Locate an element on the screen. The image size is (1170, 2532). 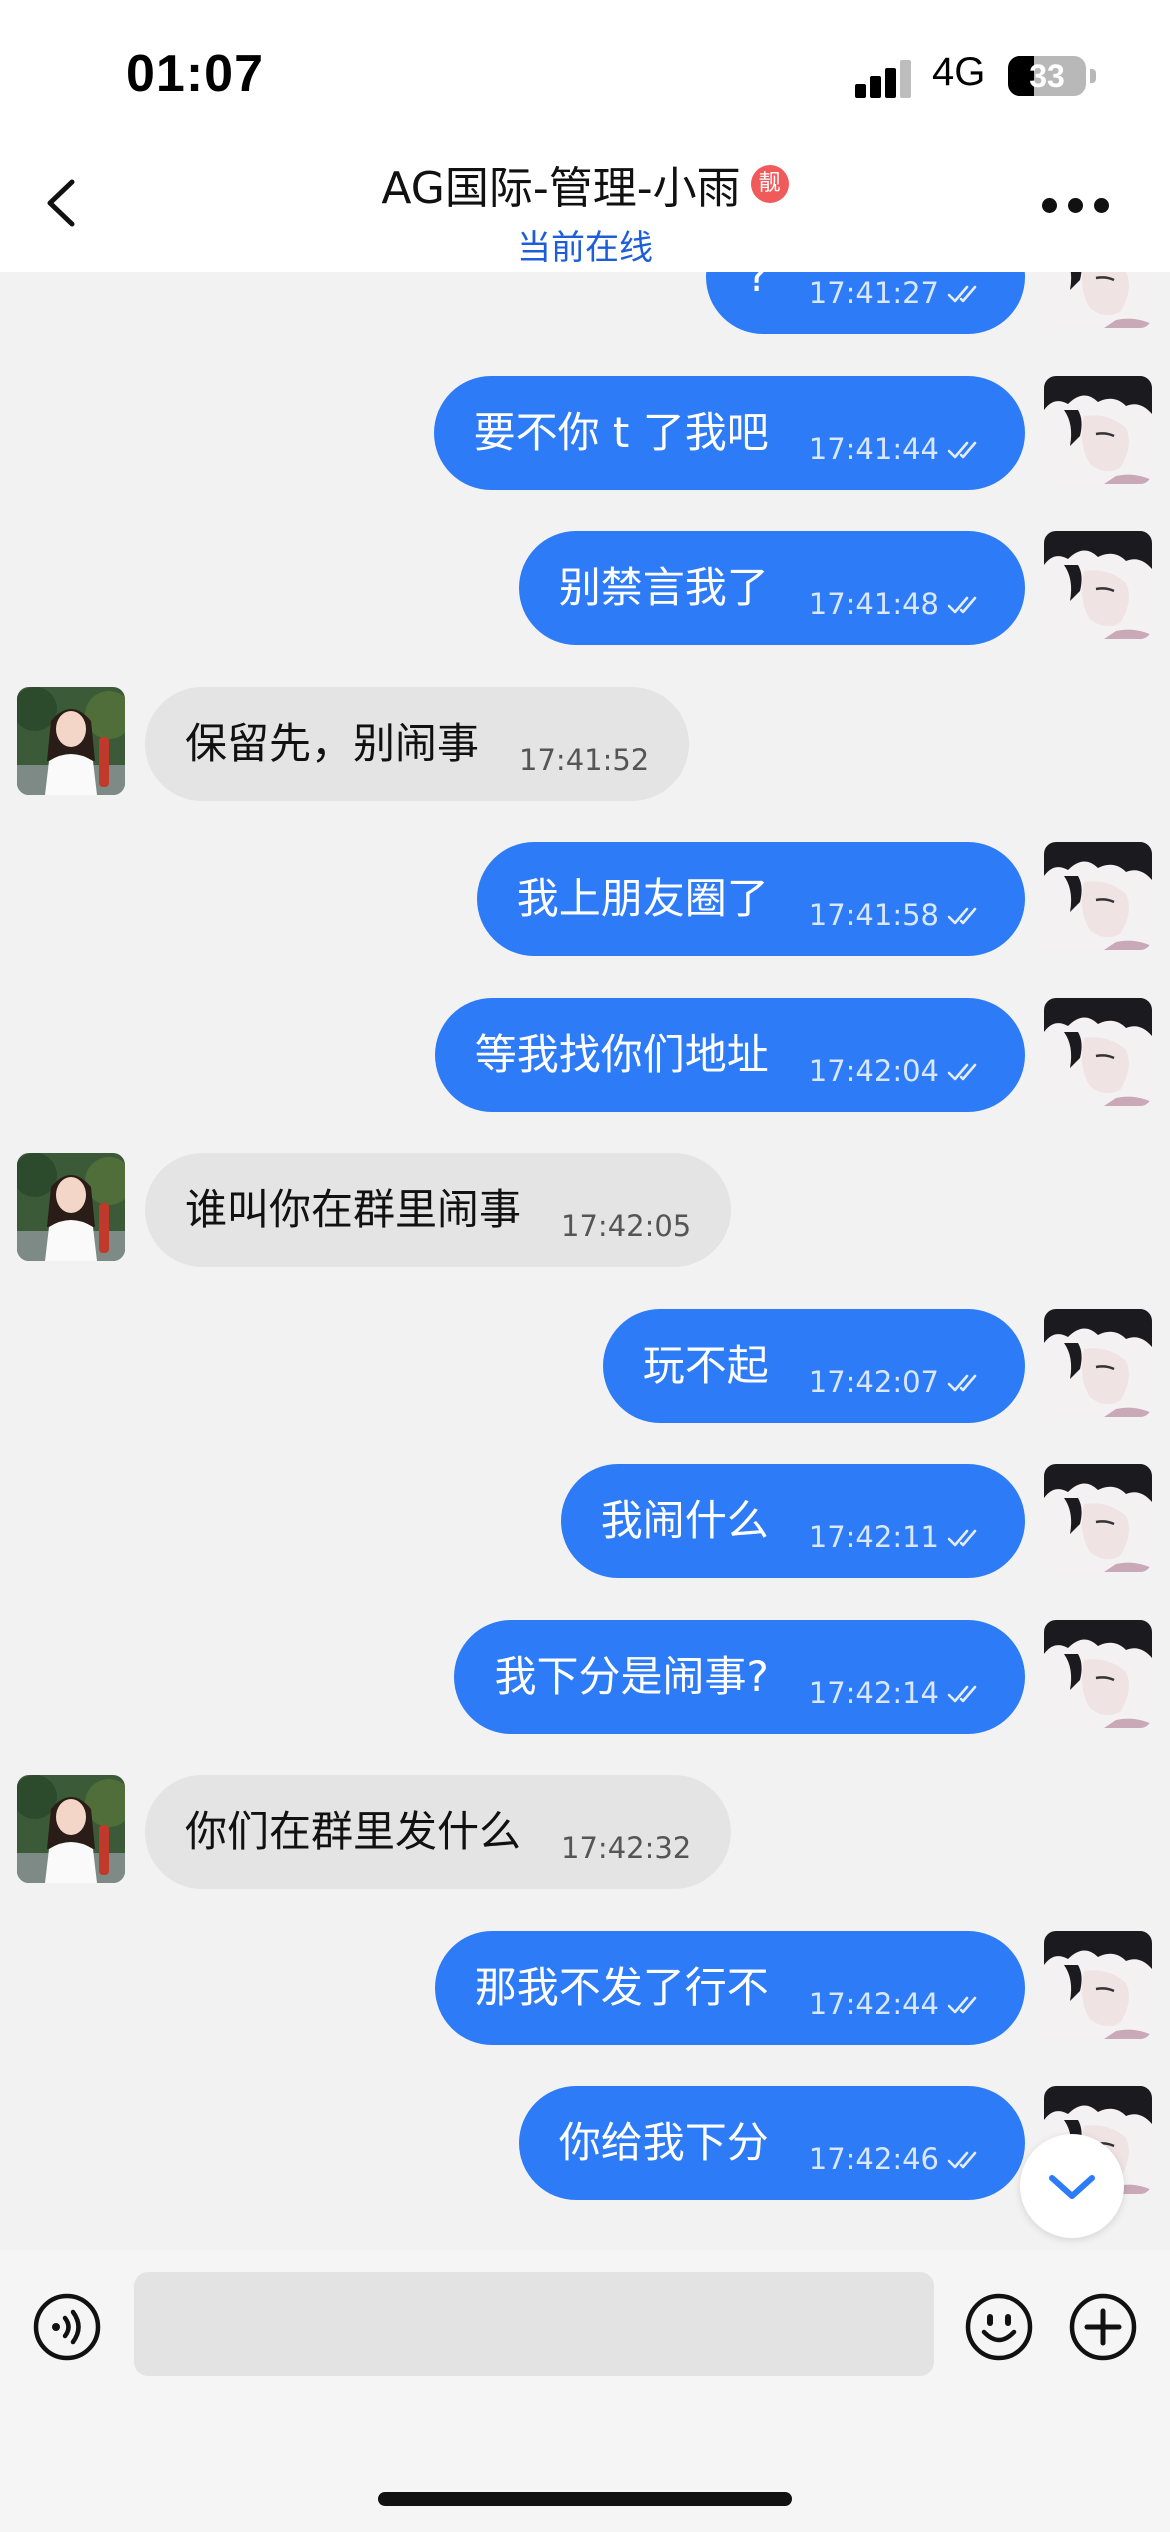
status-bar: 01:07 4G 33 is located at coordinates (585, 70).